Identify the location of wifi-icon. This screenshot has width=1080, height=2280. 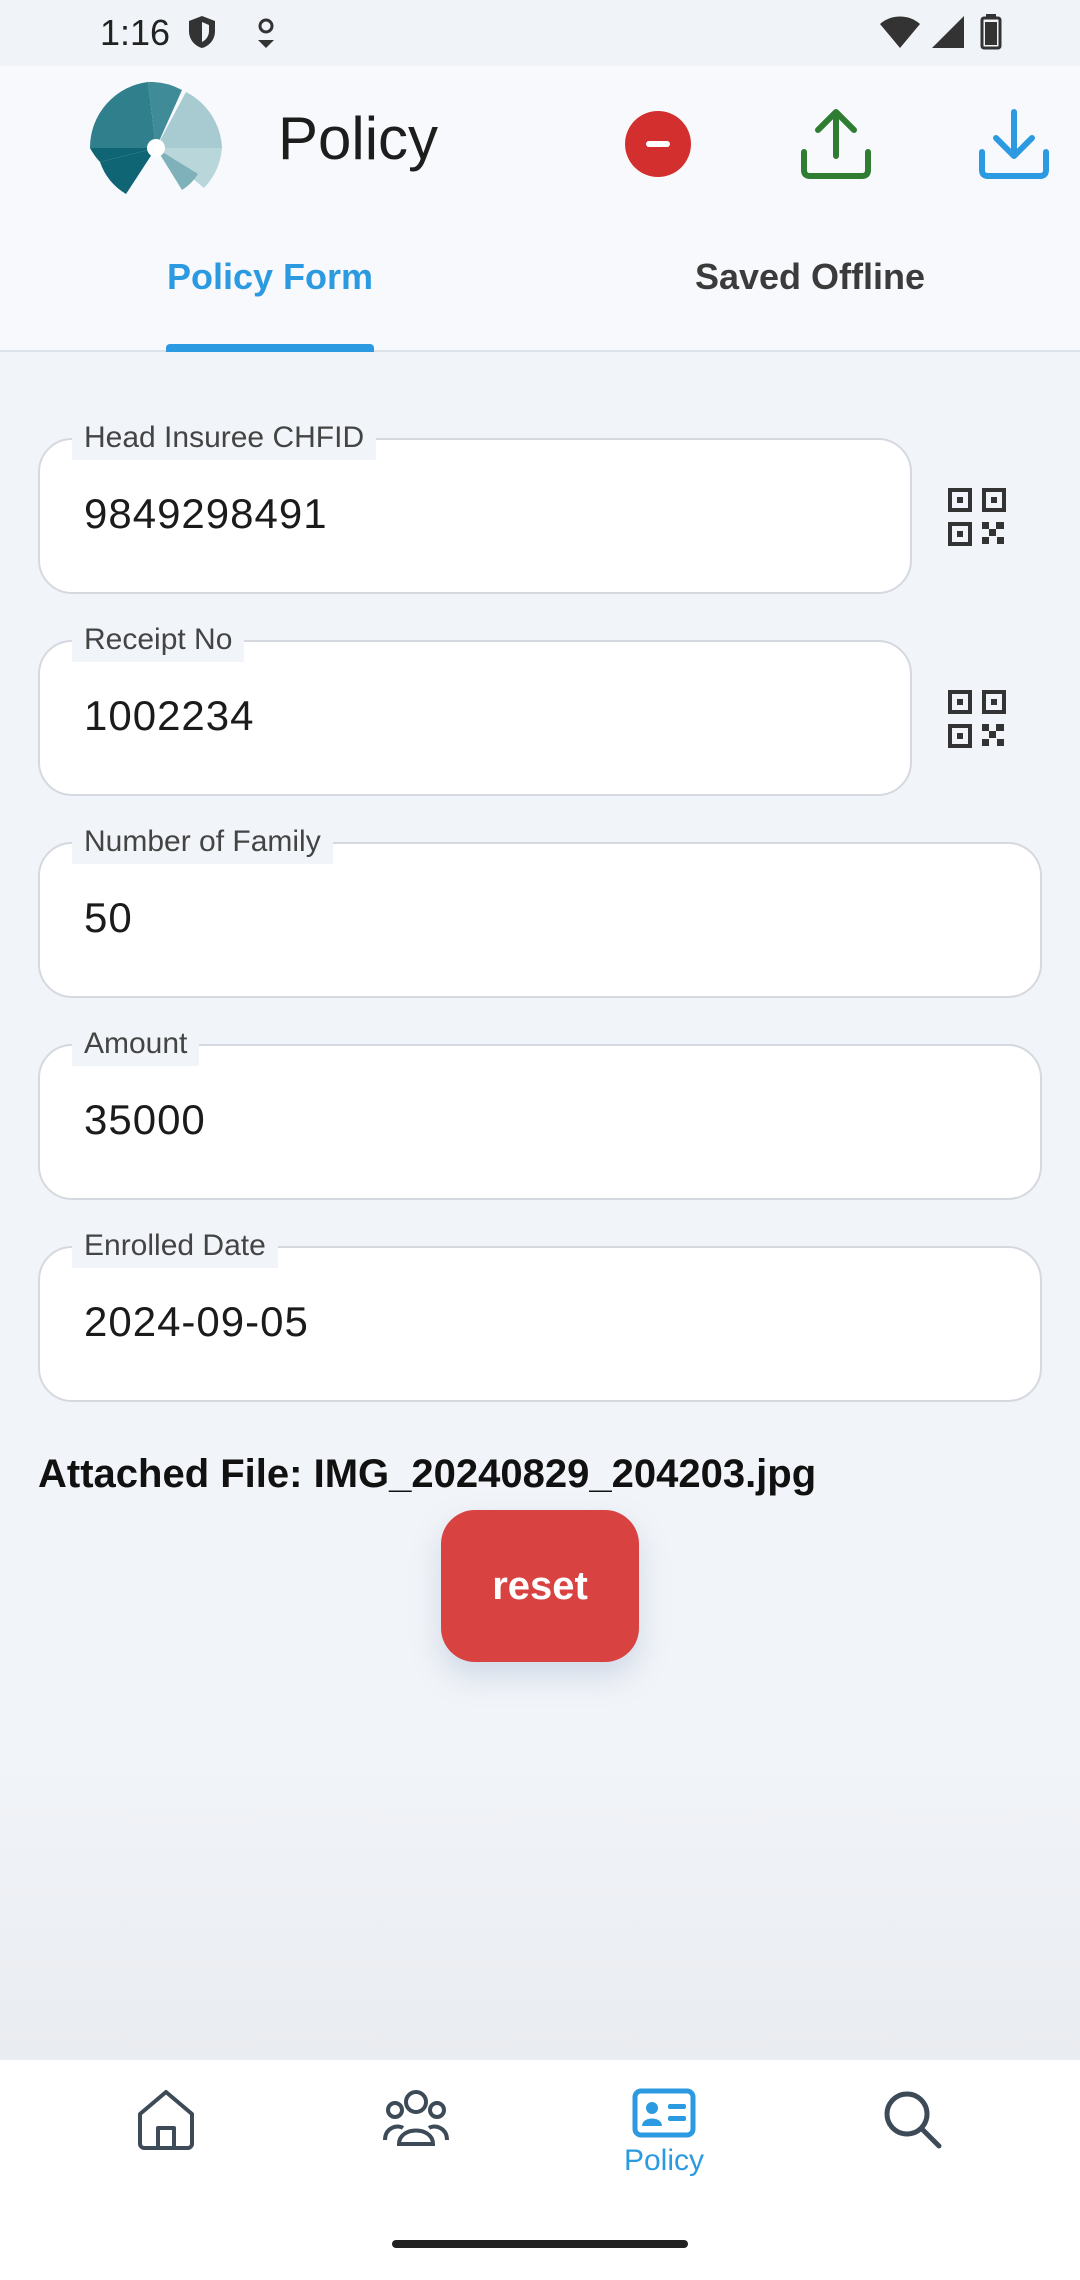
(900, 32).